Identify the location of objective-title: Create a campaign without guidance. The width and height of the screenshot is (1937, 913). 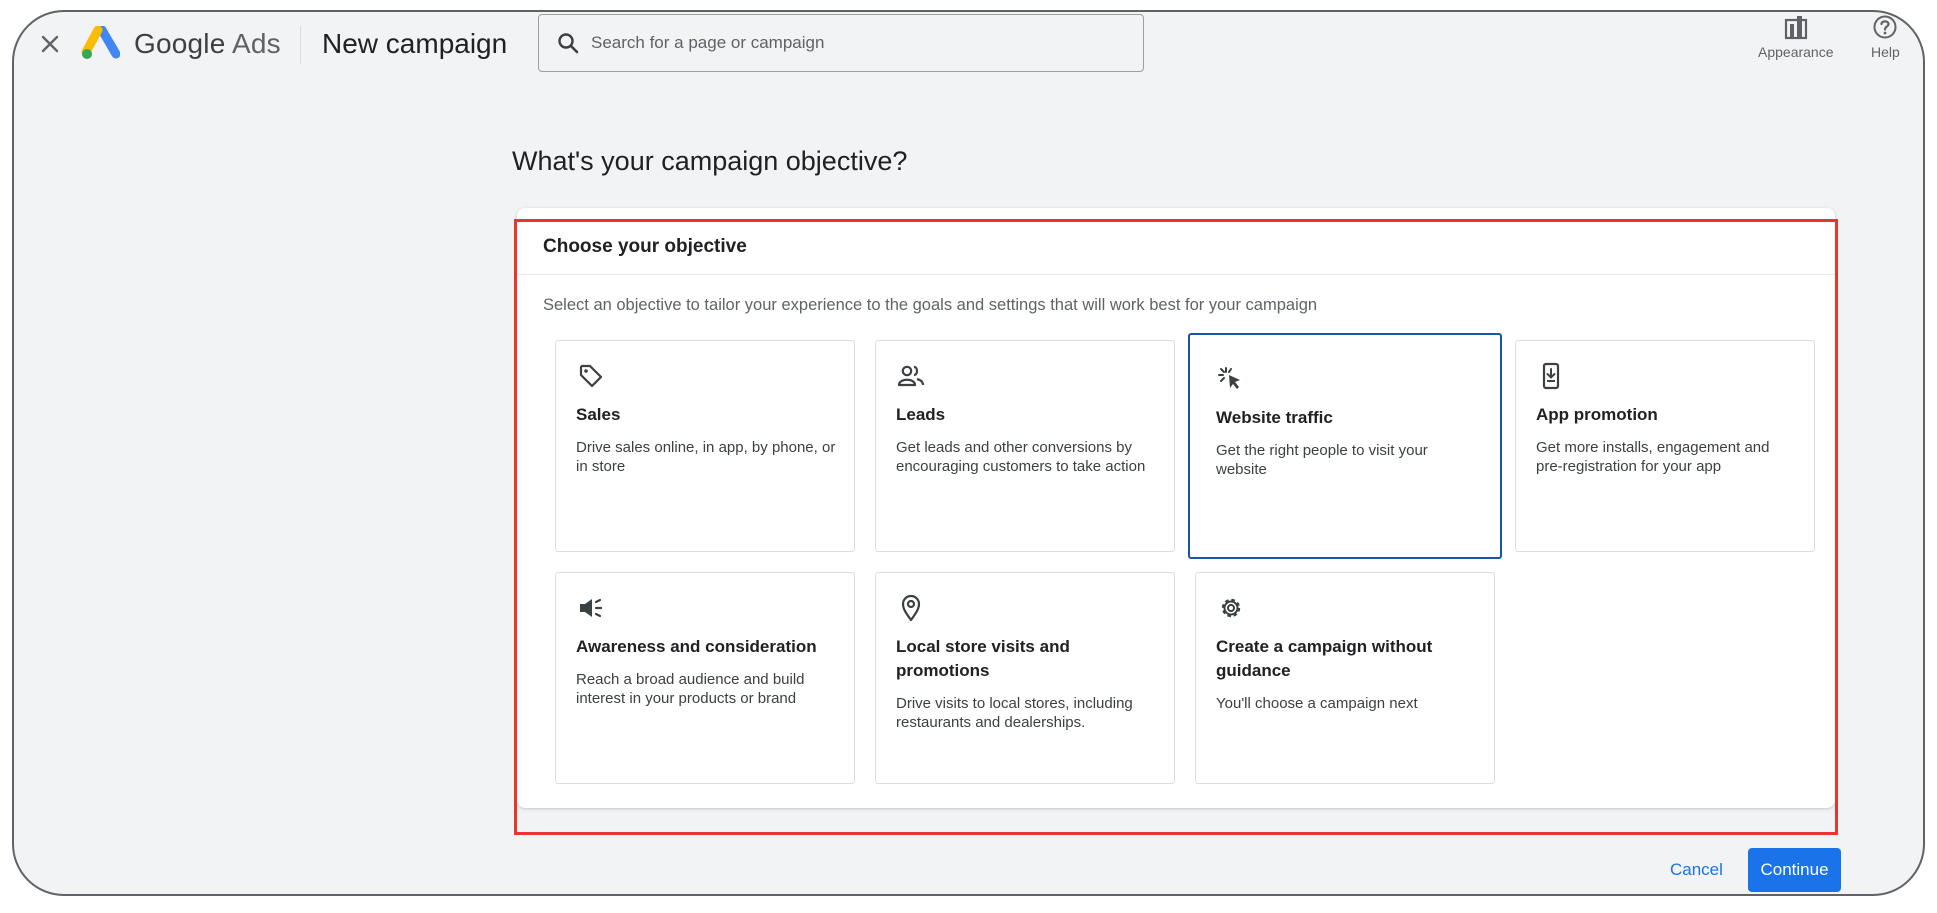
(1324, 658).